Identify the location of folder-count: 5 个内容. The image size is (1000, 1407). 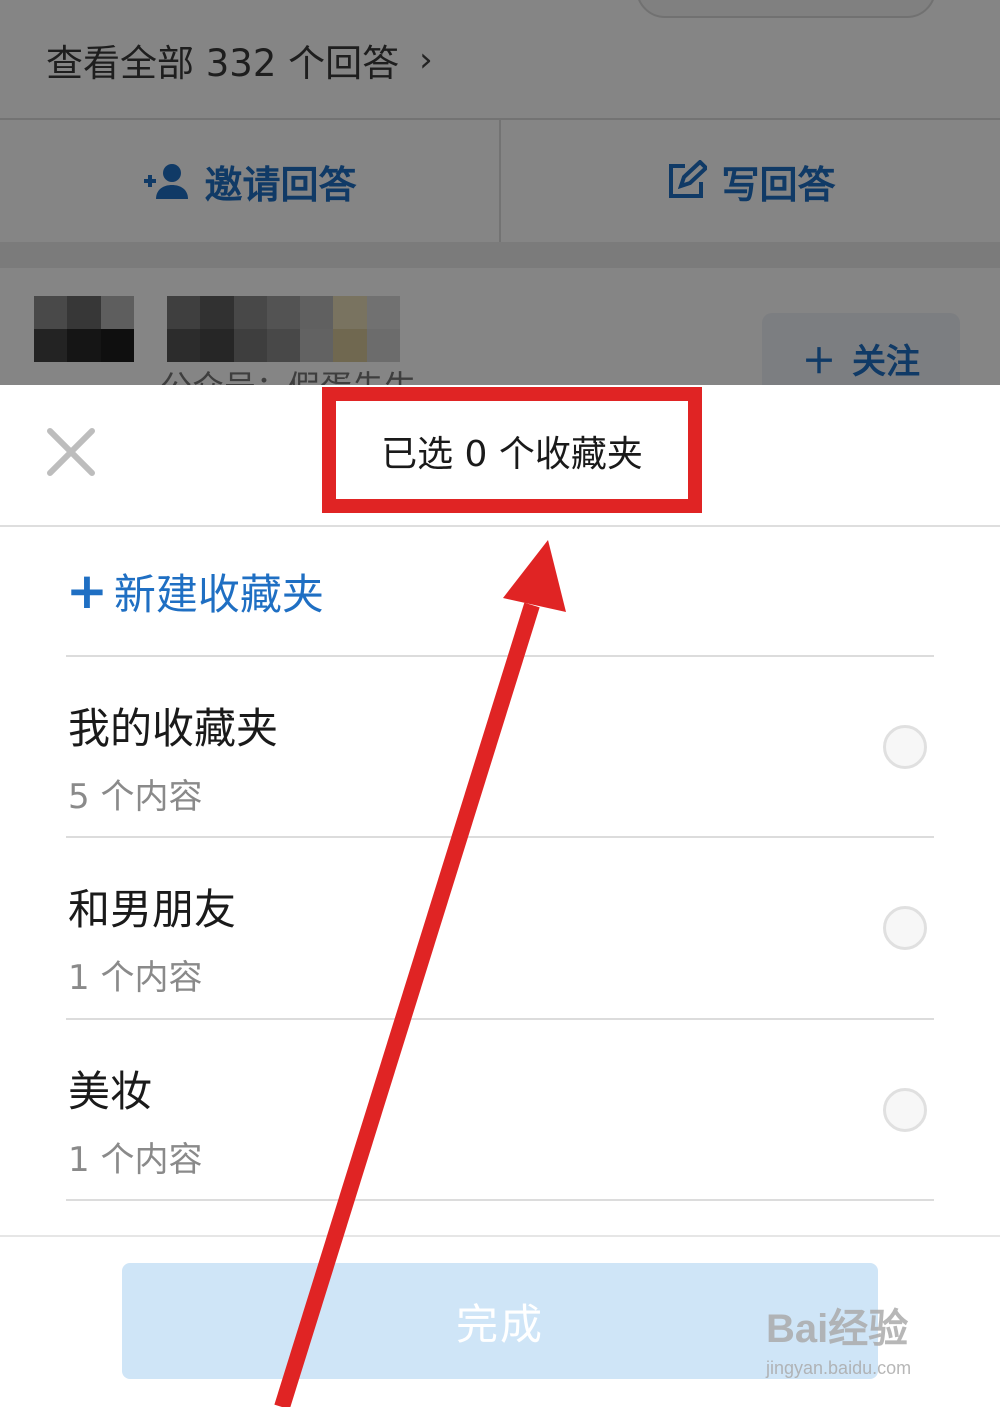
(135, 797).